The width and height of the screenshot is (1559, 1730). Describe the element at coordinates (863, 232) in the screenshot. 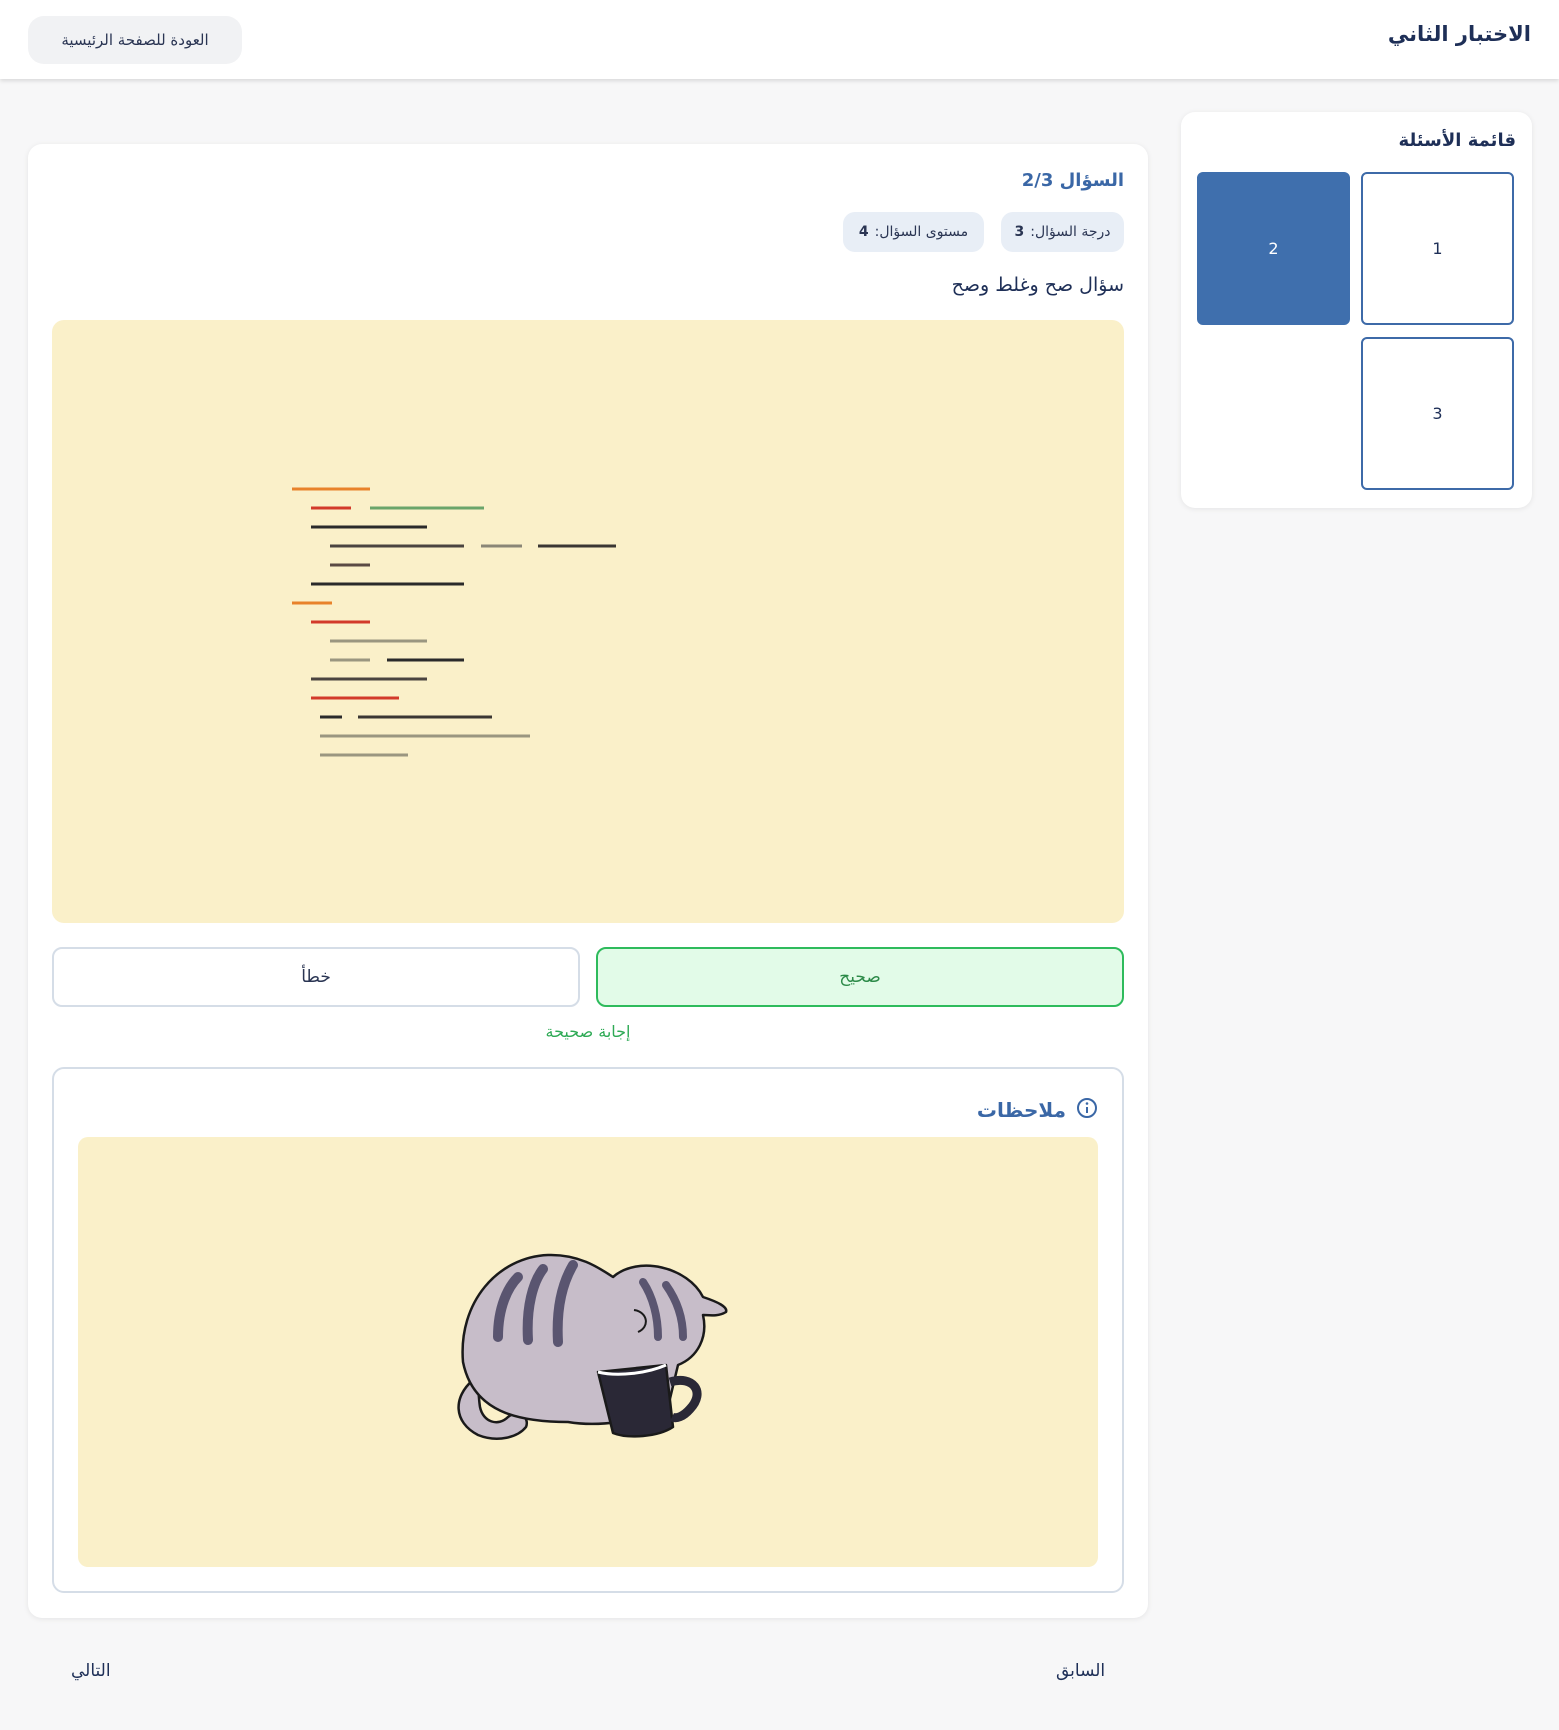

I see `level-value: 4` at that location.